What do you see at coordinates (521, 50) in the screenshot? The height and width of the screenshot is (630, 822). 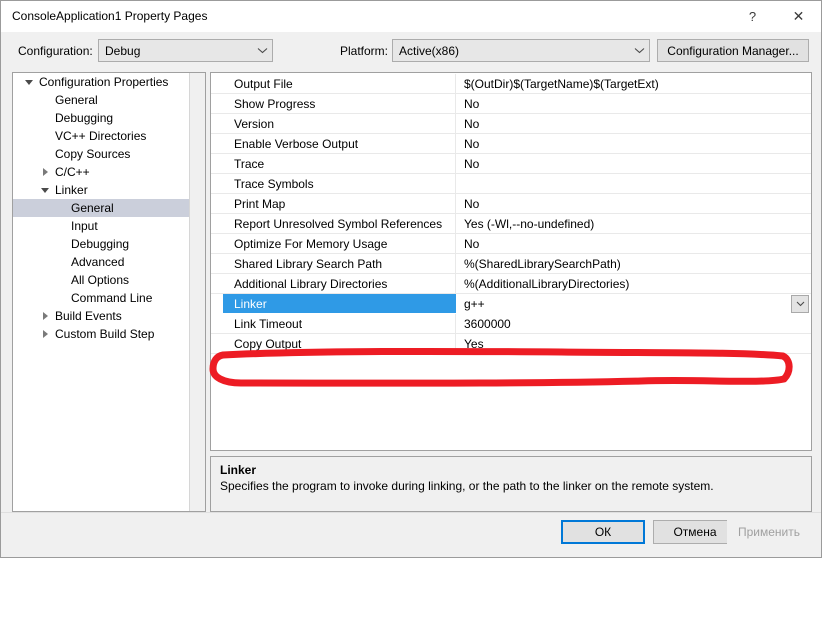 I see `platform-dropdown: Active(x86)` at bounding box center [521, 50].